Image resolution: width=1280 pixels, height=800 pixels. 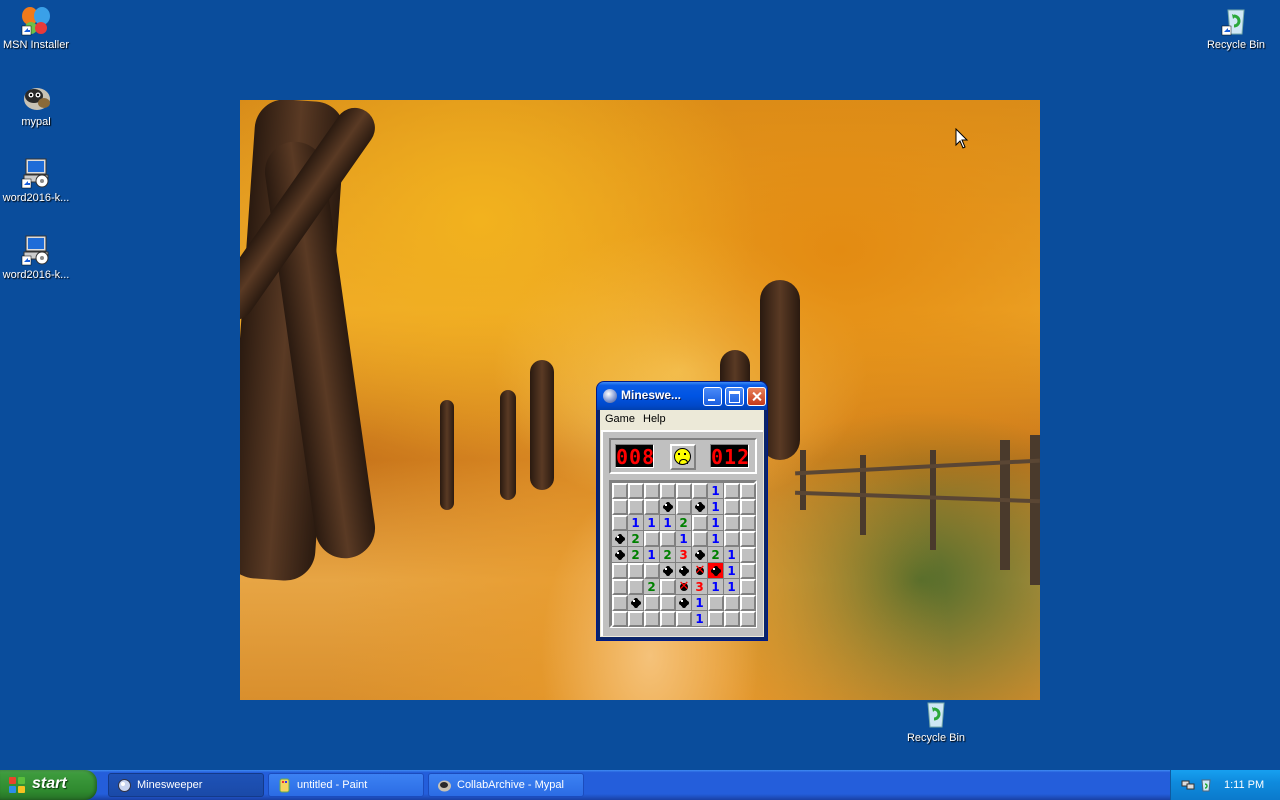 I want to click on network-icon, so click(x=1188, y=785).